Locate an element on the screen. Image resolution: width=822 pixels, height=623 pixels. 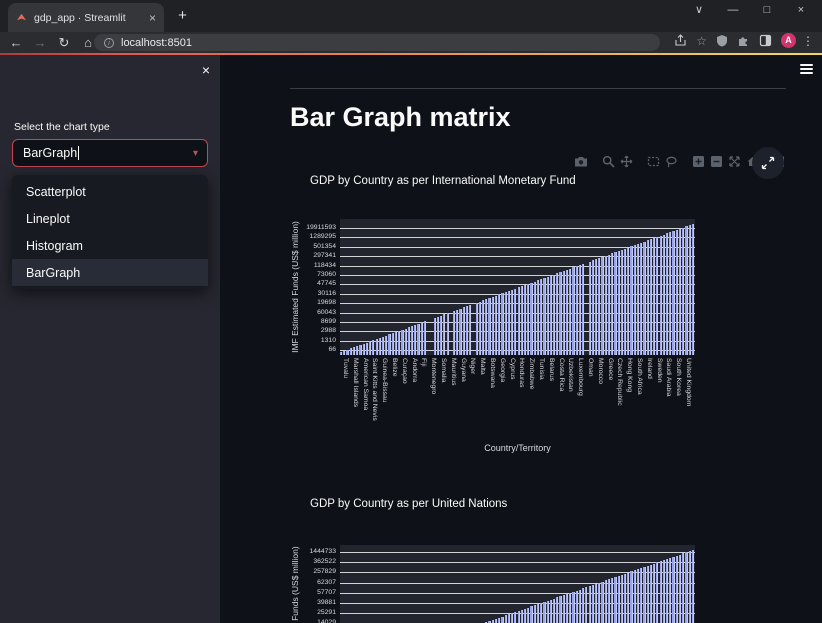
reload-icon: ↻ is located at coordinates (64, 43).